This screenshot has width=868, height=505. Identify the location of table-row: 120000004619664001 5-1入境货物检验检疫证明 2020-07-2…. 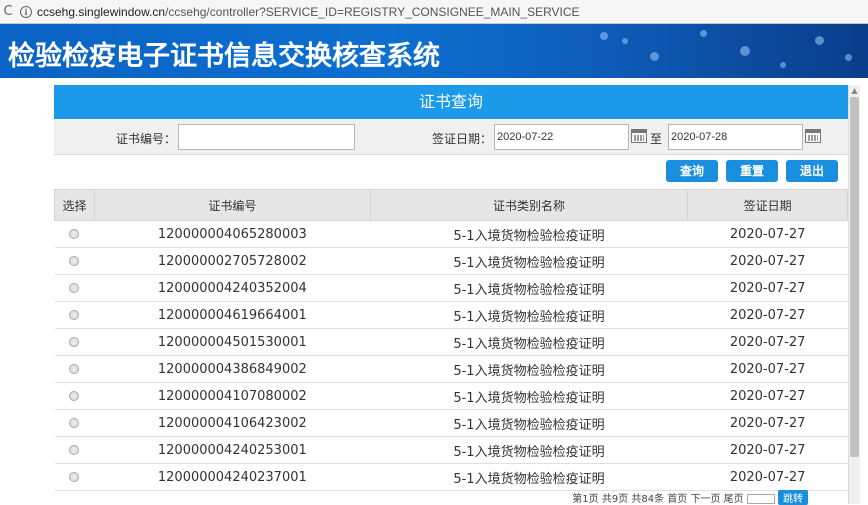
(451, 315).